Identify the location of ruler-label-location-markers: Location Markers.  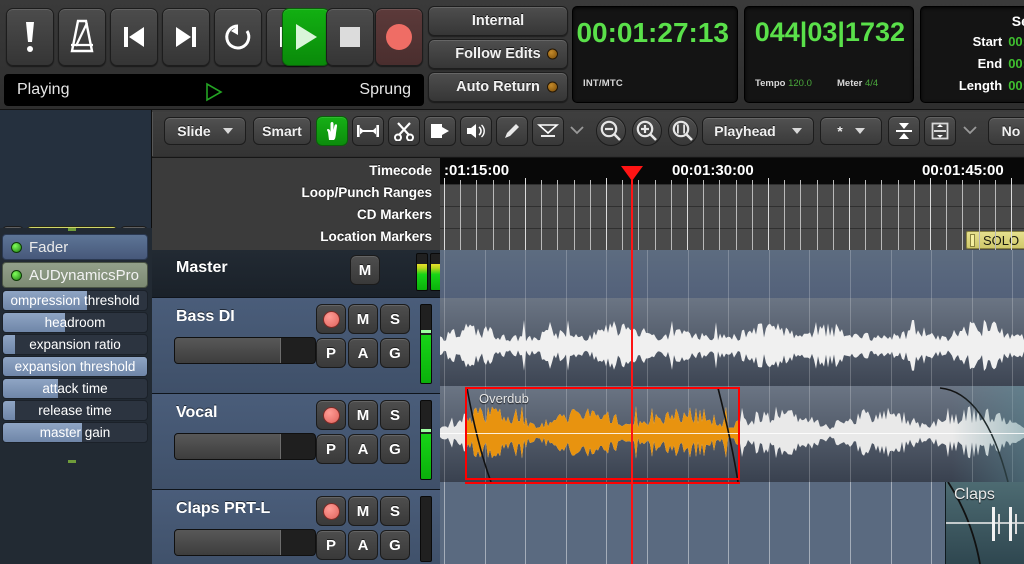
(376, 236).